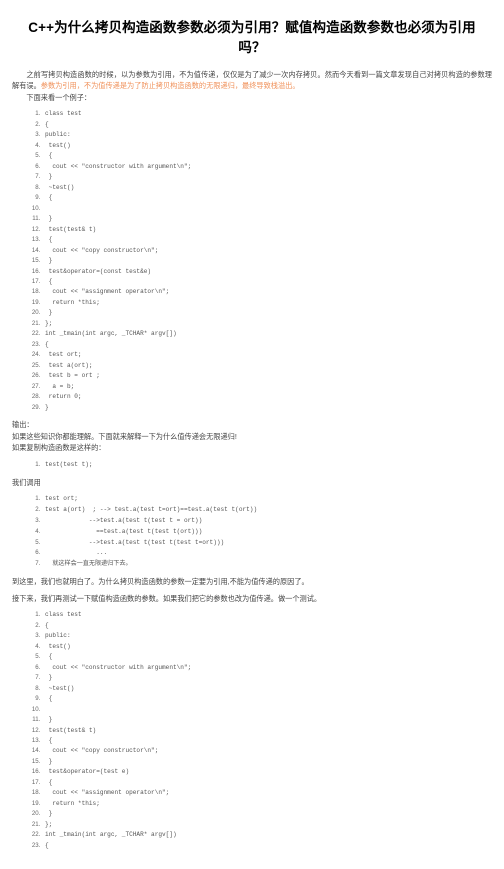  What do you see at coordinates (59, 97) in the screenshot?
I see `example-intro-line: 下面来看一个例子：` at bounding box center [59, 97].